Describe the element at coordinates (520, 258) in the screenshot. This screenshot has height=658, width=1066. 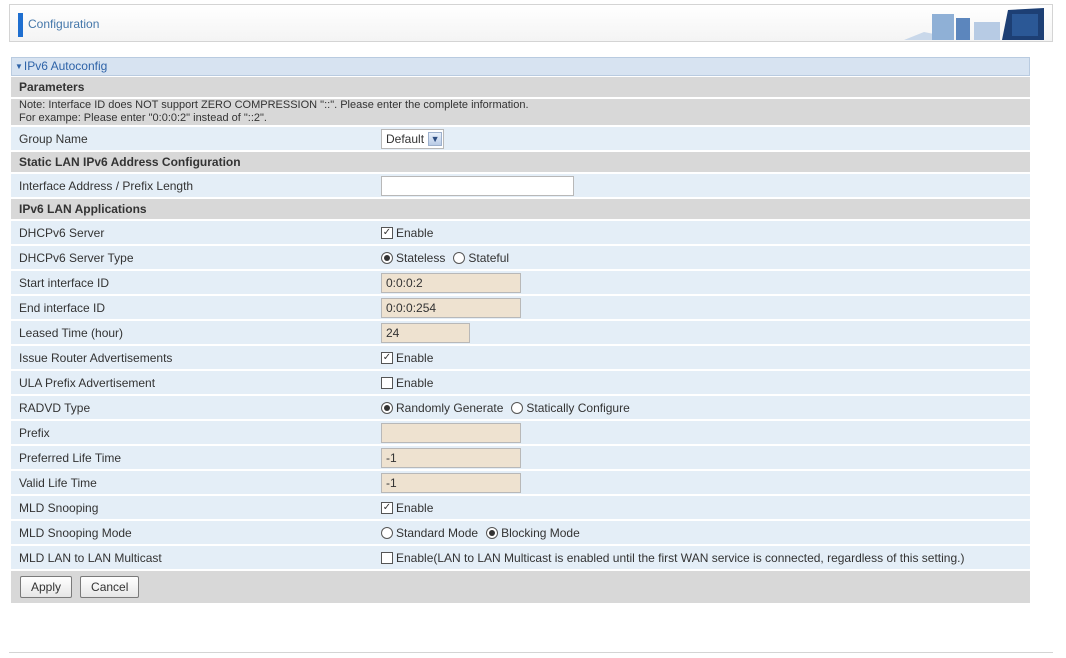
I see `dhcpv6-server-type-row: DHCPv6 Server Type Stateless Stateful` at that location.